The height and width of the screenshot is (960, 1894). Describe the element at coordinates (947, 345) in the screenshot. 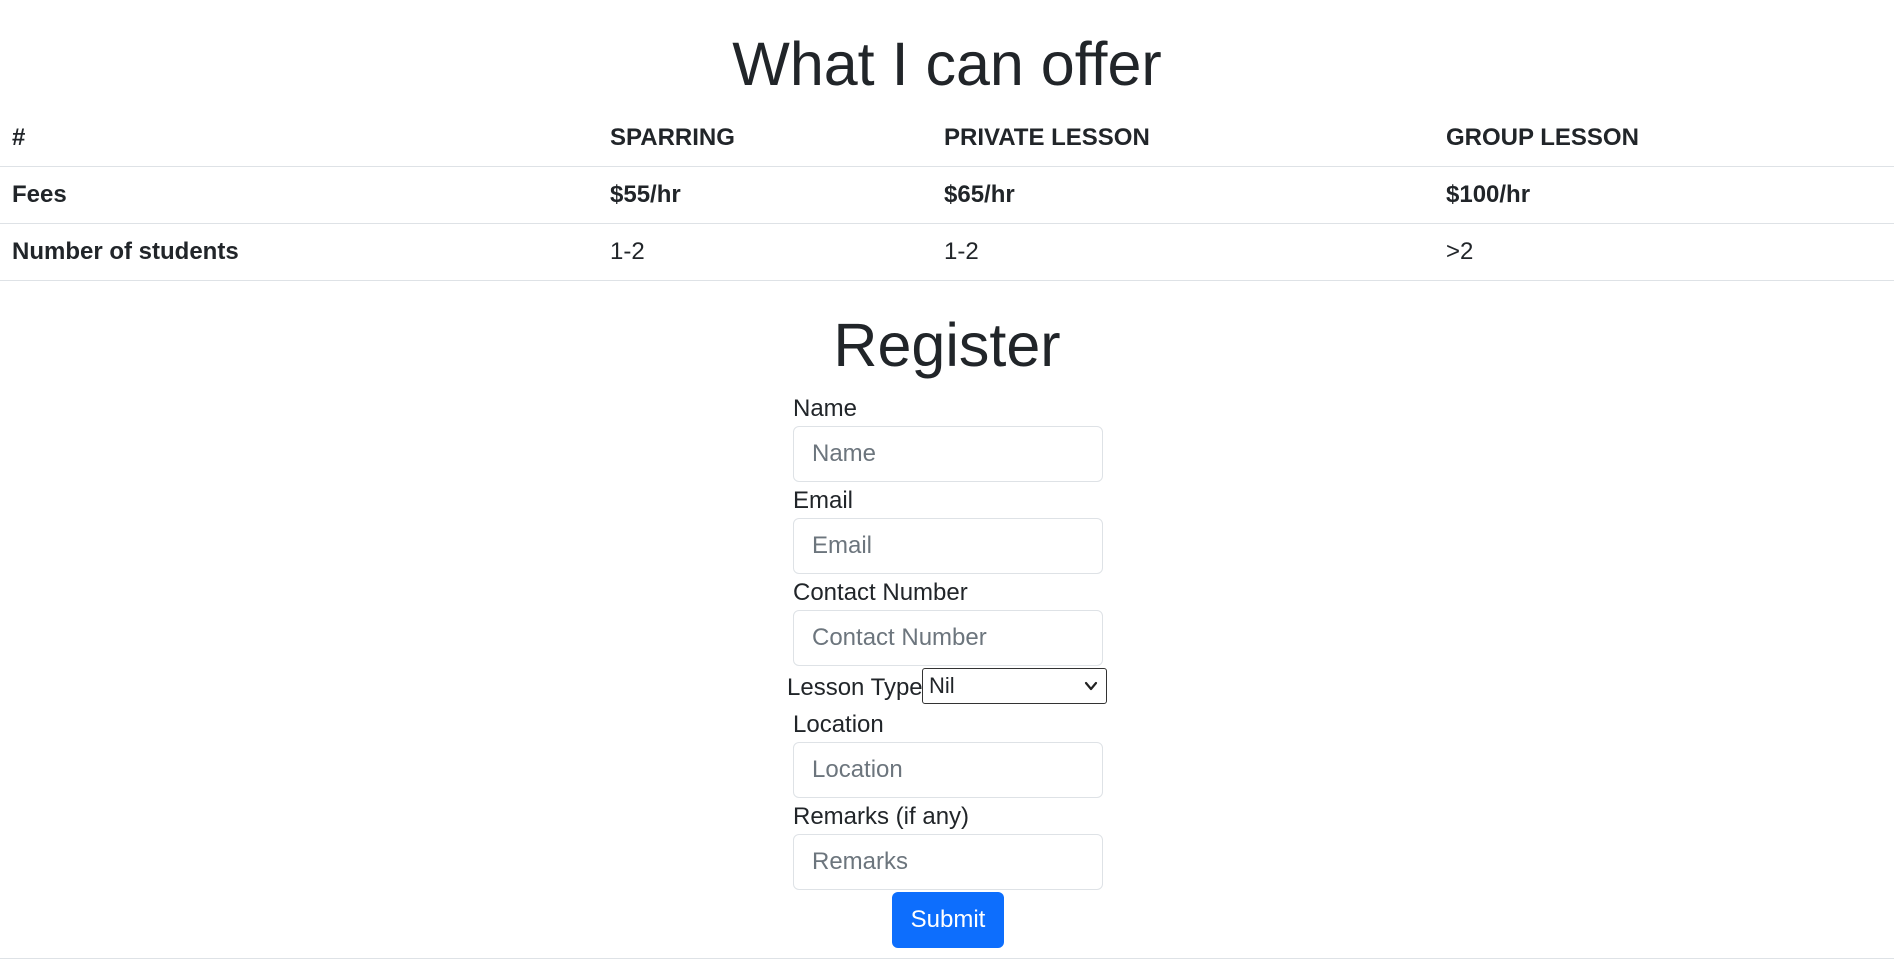

I see `register-title: Register` at that location.